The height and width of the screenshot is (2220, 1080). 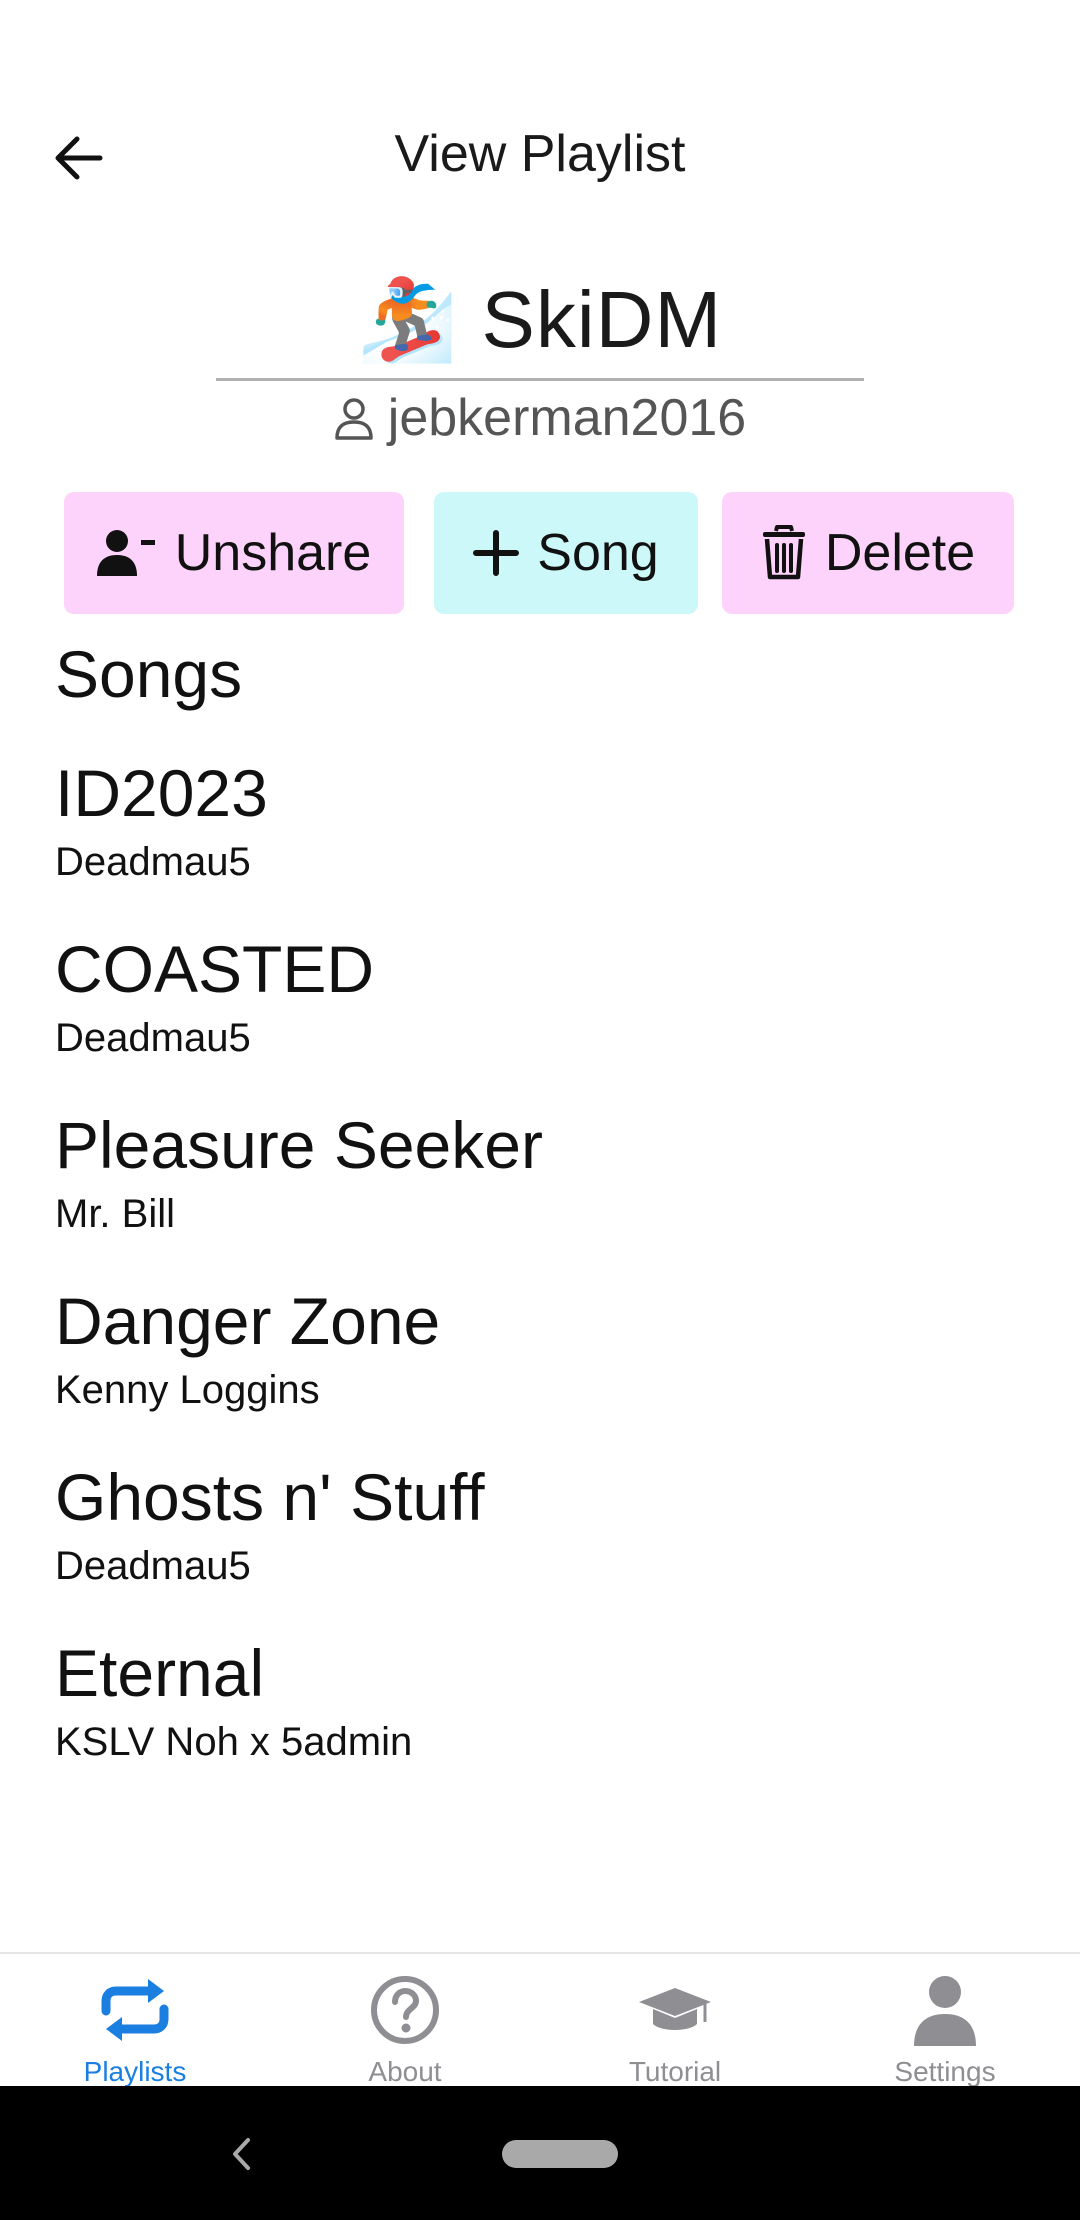 I want to click on songs-heading: Songs, so click(x=149, y=674).